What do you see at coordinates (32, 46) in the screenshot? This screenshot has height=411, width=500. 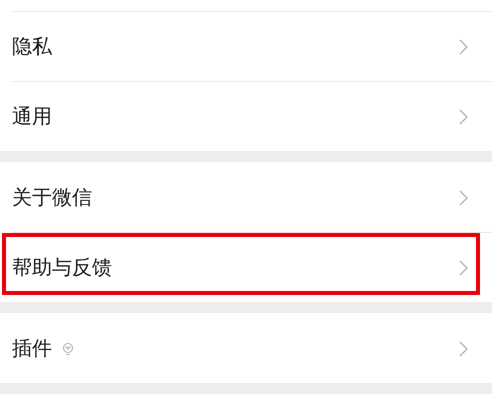 I see `setting-label: 隐私` at bounding box center [32, 46].